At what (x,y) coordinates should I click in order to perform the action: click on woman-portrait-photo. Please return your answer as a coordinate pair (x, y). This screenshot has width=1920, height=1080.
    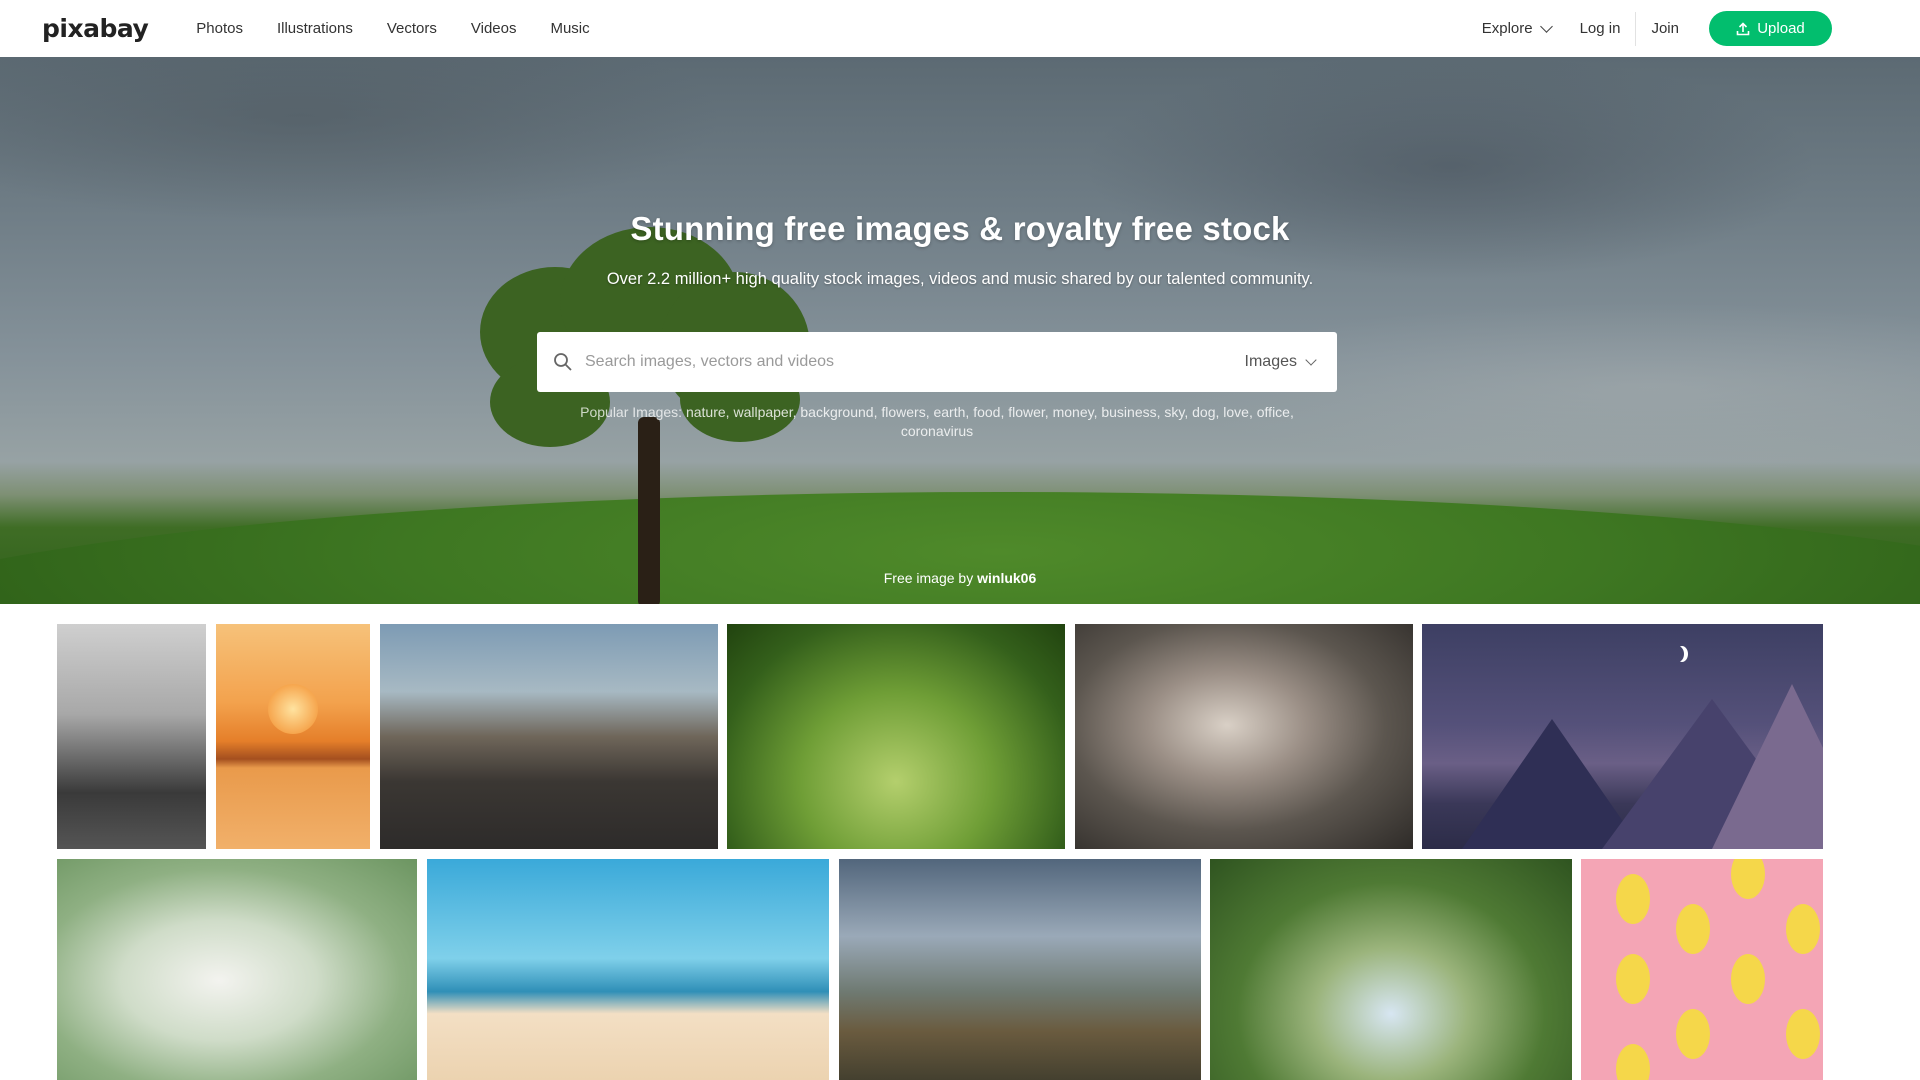
    Looking at the image, I should click on (131, 736).